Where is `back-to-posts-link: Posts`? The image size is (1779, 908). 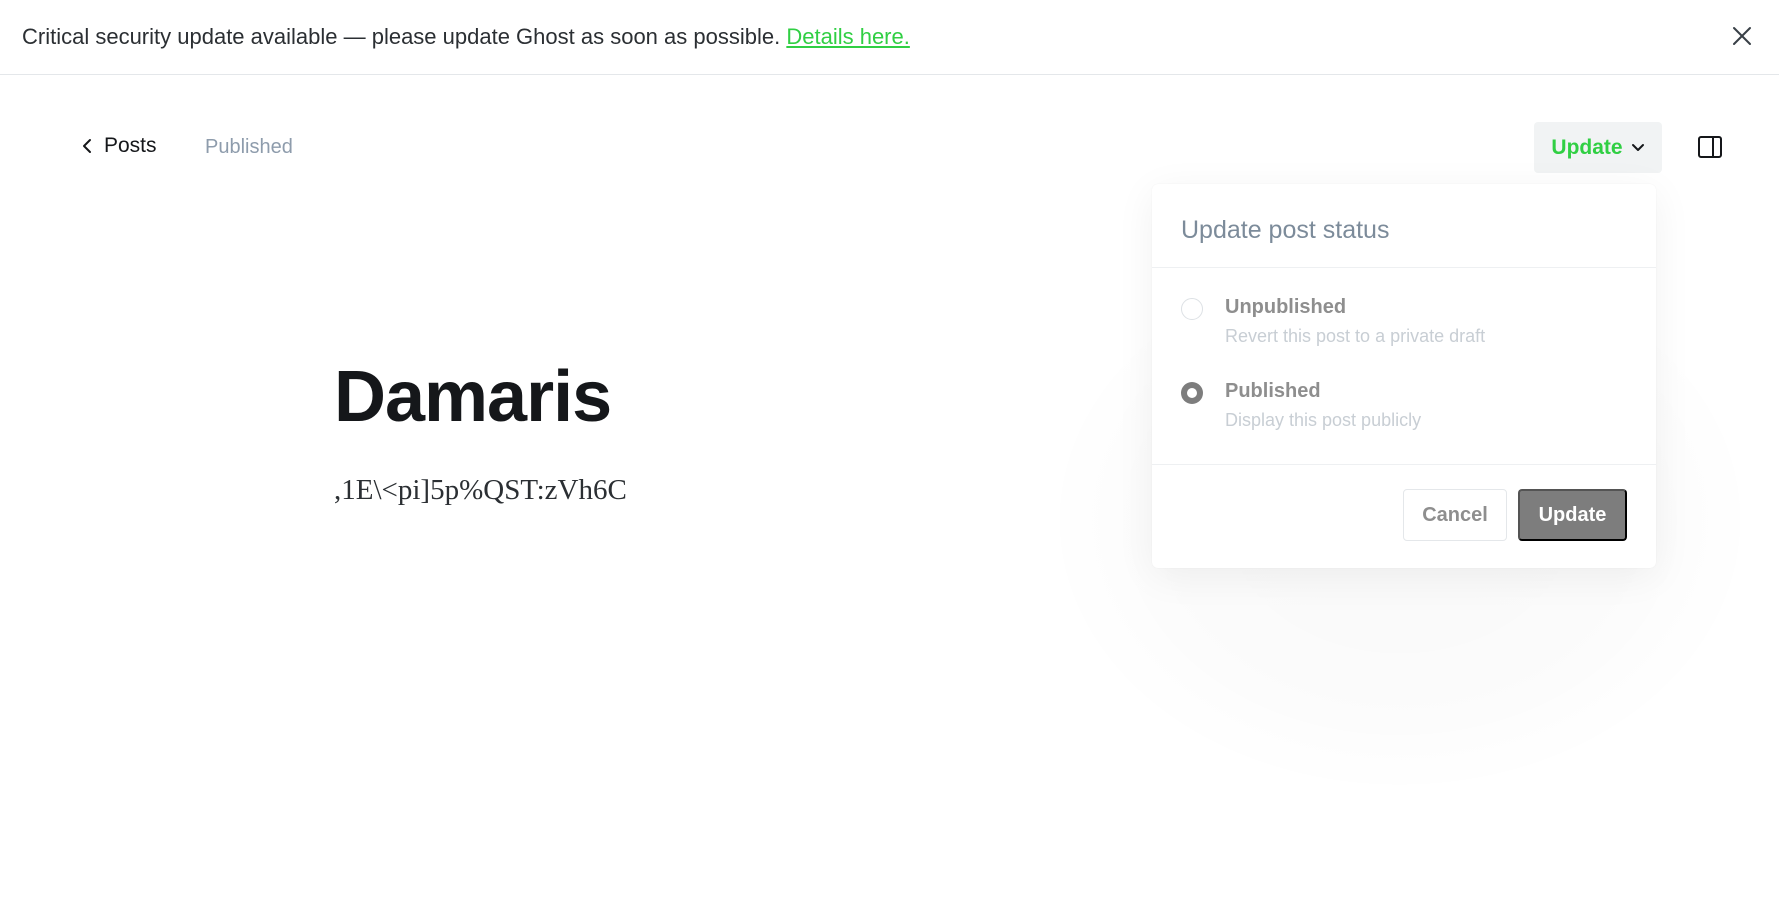 back-to-posts-link: Posts is located at coordinates (119, 146).